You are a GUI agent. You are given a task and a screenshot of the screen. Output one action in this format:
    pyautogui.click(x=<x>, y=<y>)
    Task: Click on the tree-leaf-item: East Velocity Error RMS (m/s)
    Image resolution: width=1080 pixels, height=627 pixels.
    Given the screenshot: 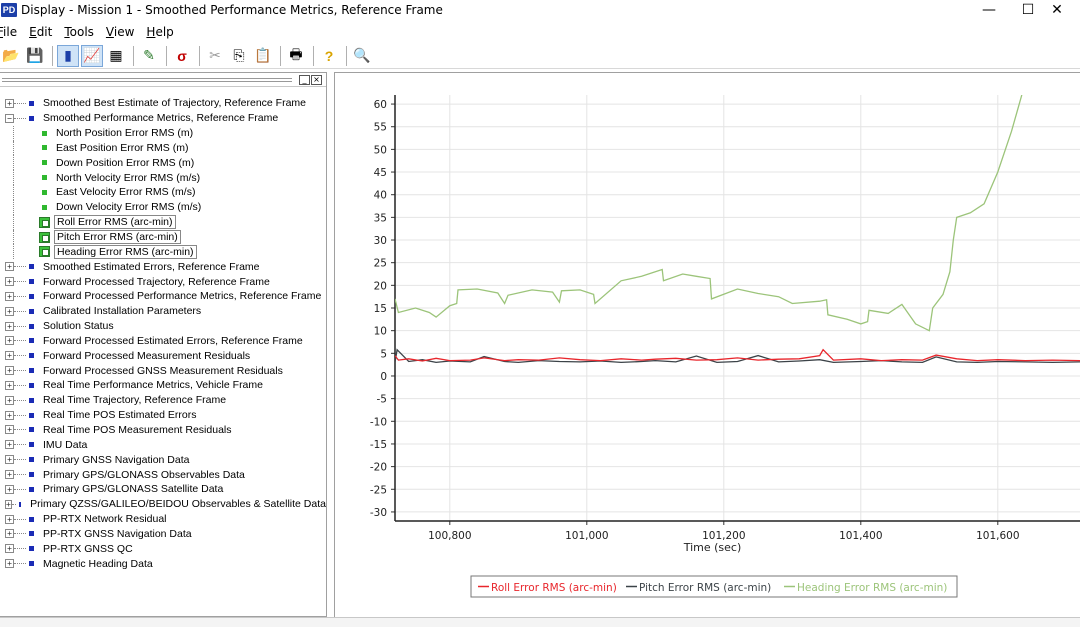 What is the action you would take?
    pyautogui.click(x=163, y=192)
    